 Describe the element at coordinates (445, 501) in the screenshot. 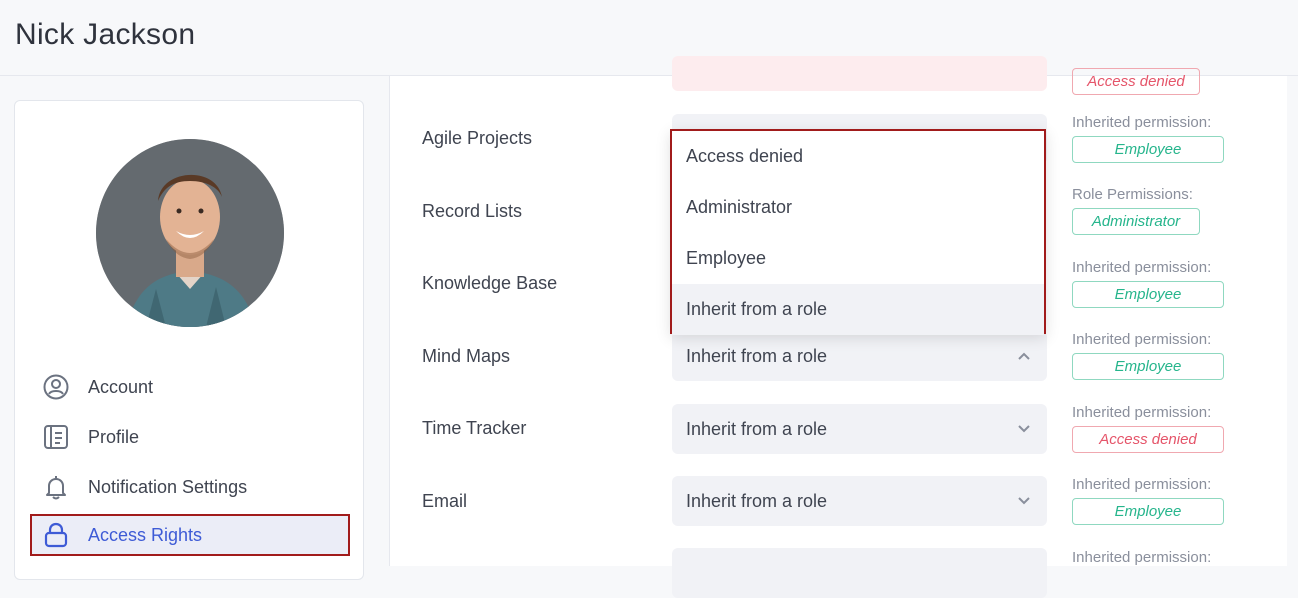

I see `module-label-email: Email` at that location.